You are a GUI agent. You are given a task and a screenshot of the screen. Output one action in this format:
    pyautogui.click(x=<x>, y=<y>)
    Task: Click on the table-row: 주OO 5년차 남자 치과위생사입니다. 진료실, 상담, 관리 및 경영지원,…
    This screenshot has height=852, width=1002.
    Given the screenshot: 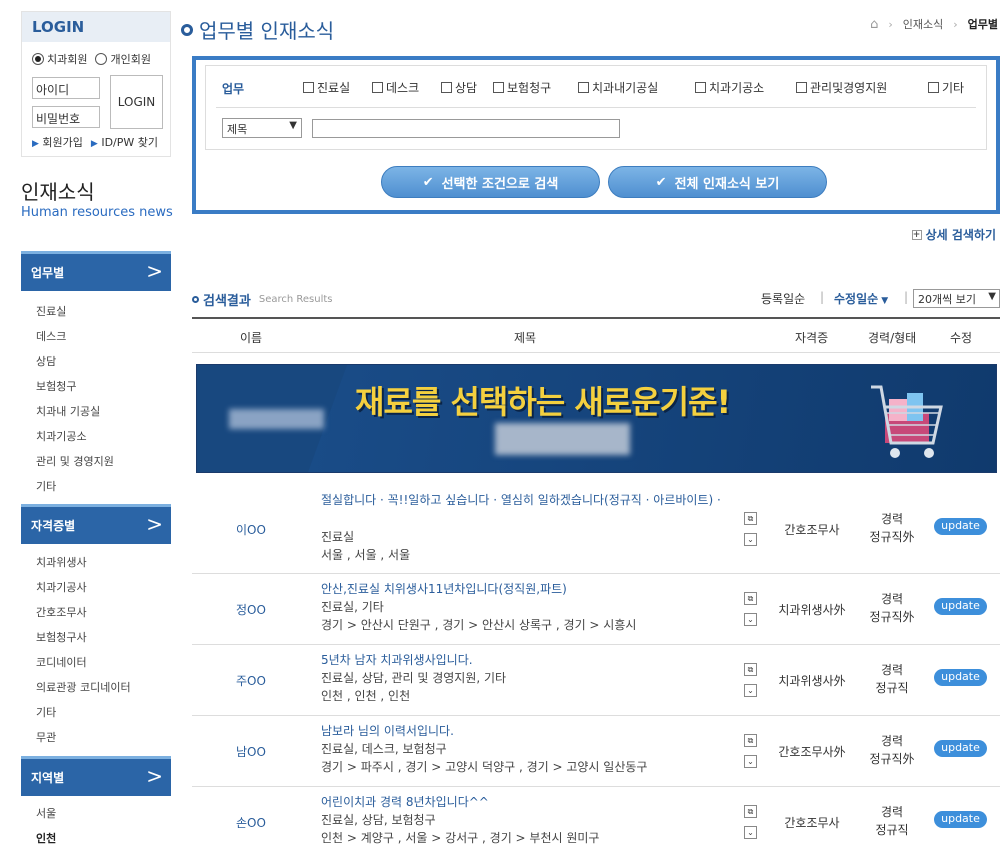 What is the action you would take?
    pyautogui.click(x=596, y=680)
    